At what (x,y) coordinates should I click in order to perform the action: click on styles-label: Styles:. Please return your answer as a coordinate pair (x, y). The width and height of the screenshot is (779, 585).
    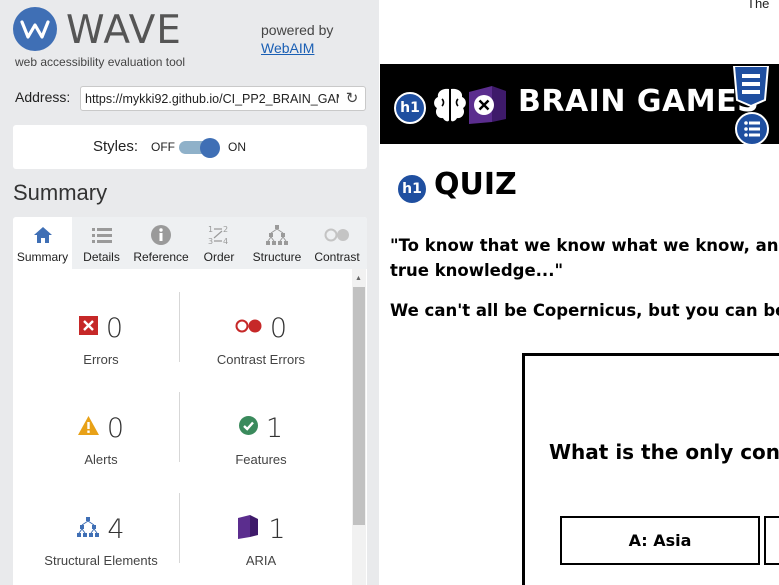
    Looking at the image, I should click on (116, 146).